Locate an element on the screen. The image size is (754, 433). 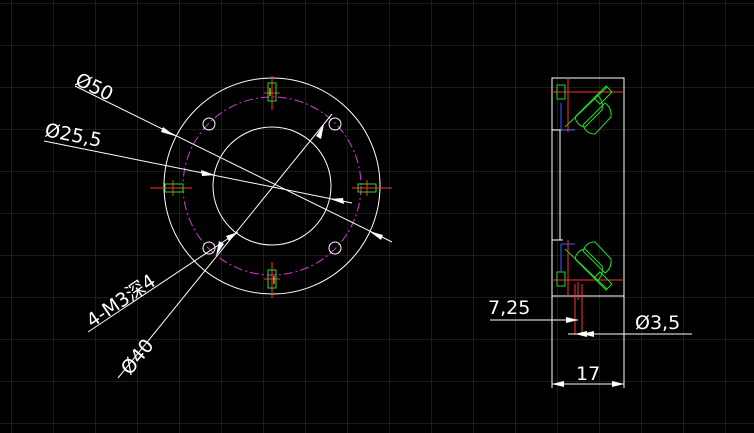
pin-diameter-label: Ø3,5 is located at coordinates (657, 323).